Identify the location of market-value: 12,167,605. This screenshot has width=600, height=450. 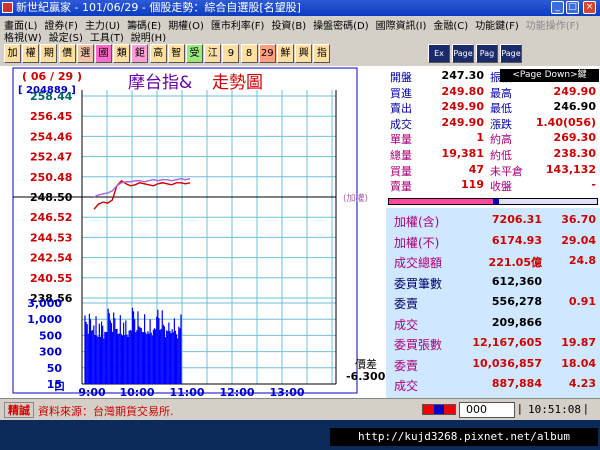
(507, 342).